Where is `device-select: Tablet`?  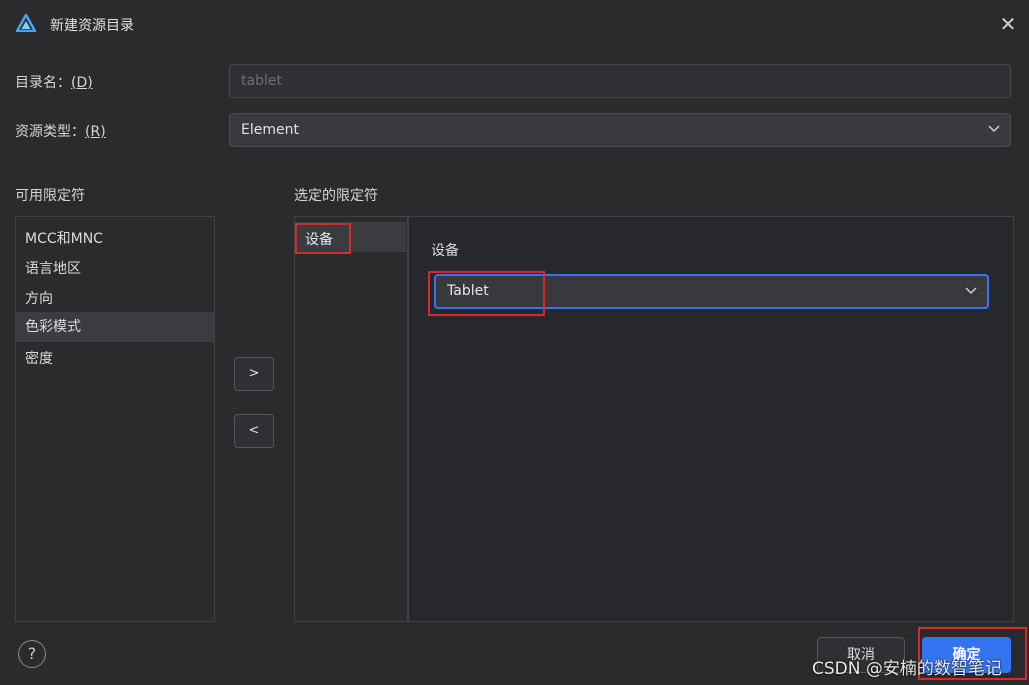
device-select: Tablet is located at coordinates (711, 291).